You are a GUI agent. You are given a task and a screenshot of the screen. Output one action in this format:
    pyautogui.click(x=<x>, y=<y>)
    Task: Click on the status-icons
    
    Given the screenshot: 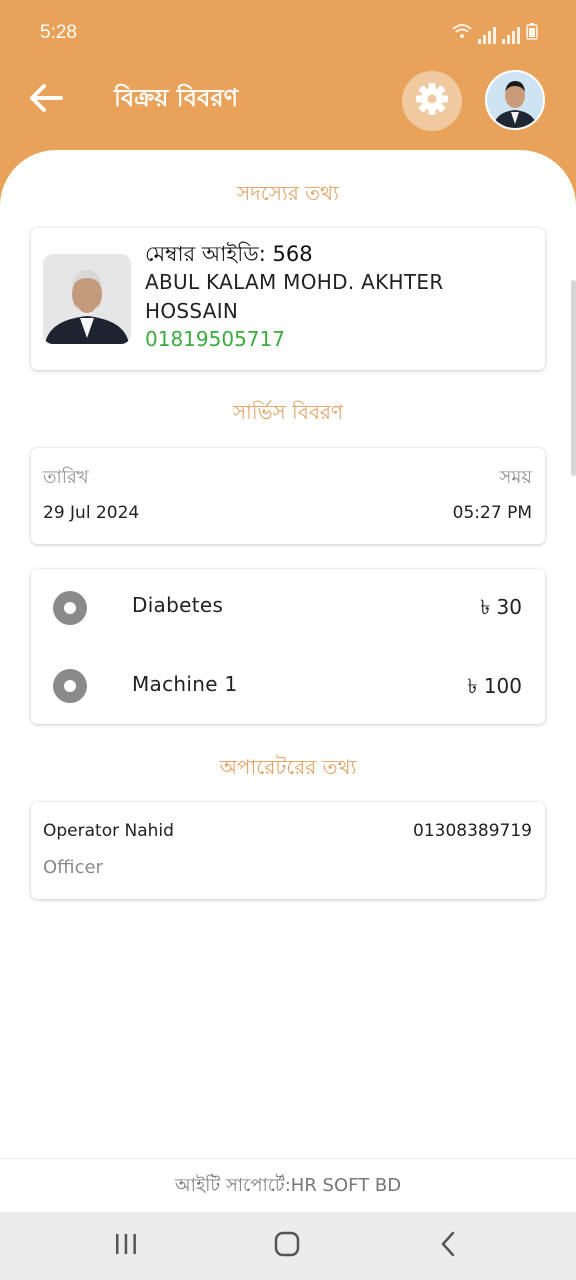 What is the action you would take?
    pyautogui.click(x=495, y=33)
    